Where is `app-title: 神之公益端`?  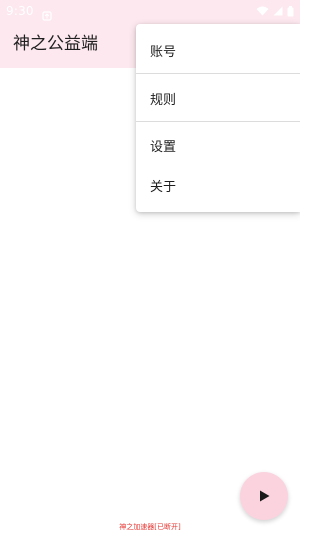 app-title: 神之公益端 is located at coordinates (55, 44).